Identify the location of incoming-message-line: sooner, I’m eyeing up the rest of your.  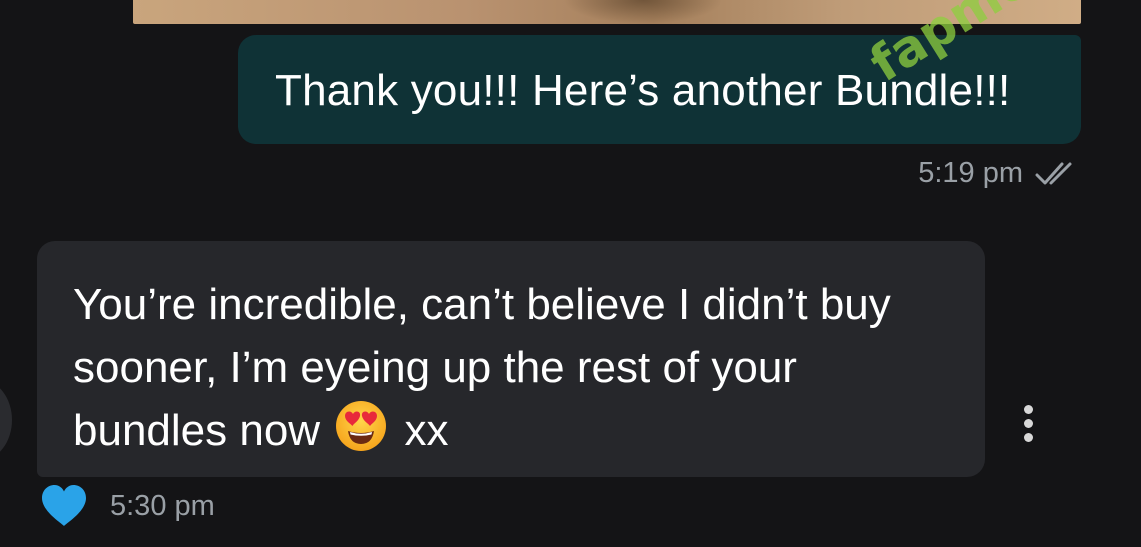
(435, 367).